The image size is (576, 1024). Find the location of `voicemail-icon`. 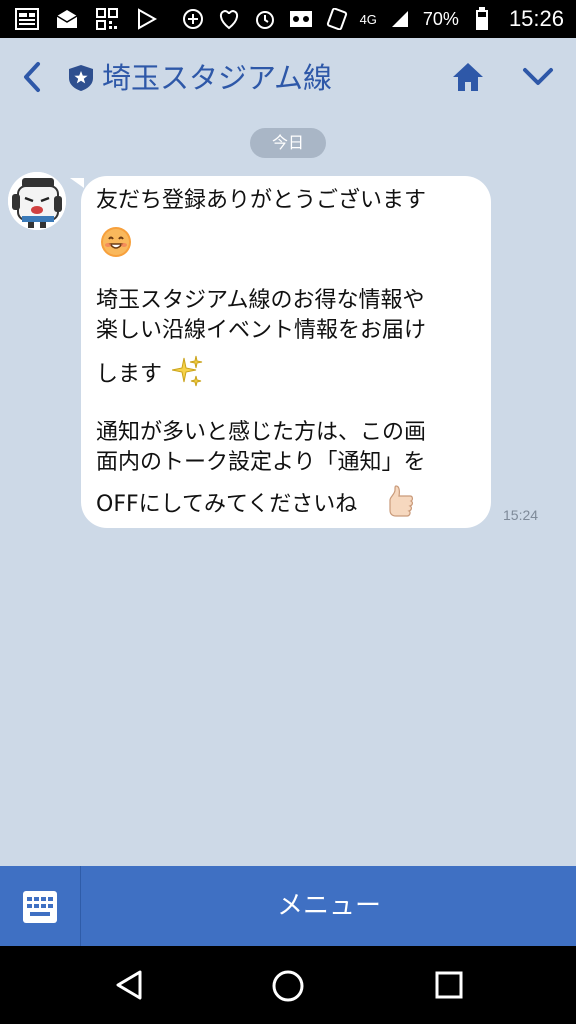

voicemail-icon is located at coordinates (301, 19).